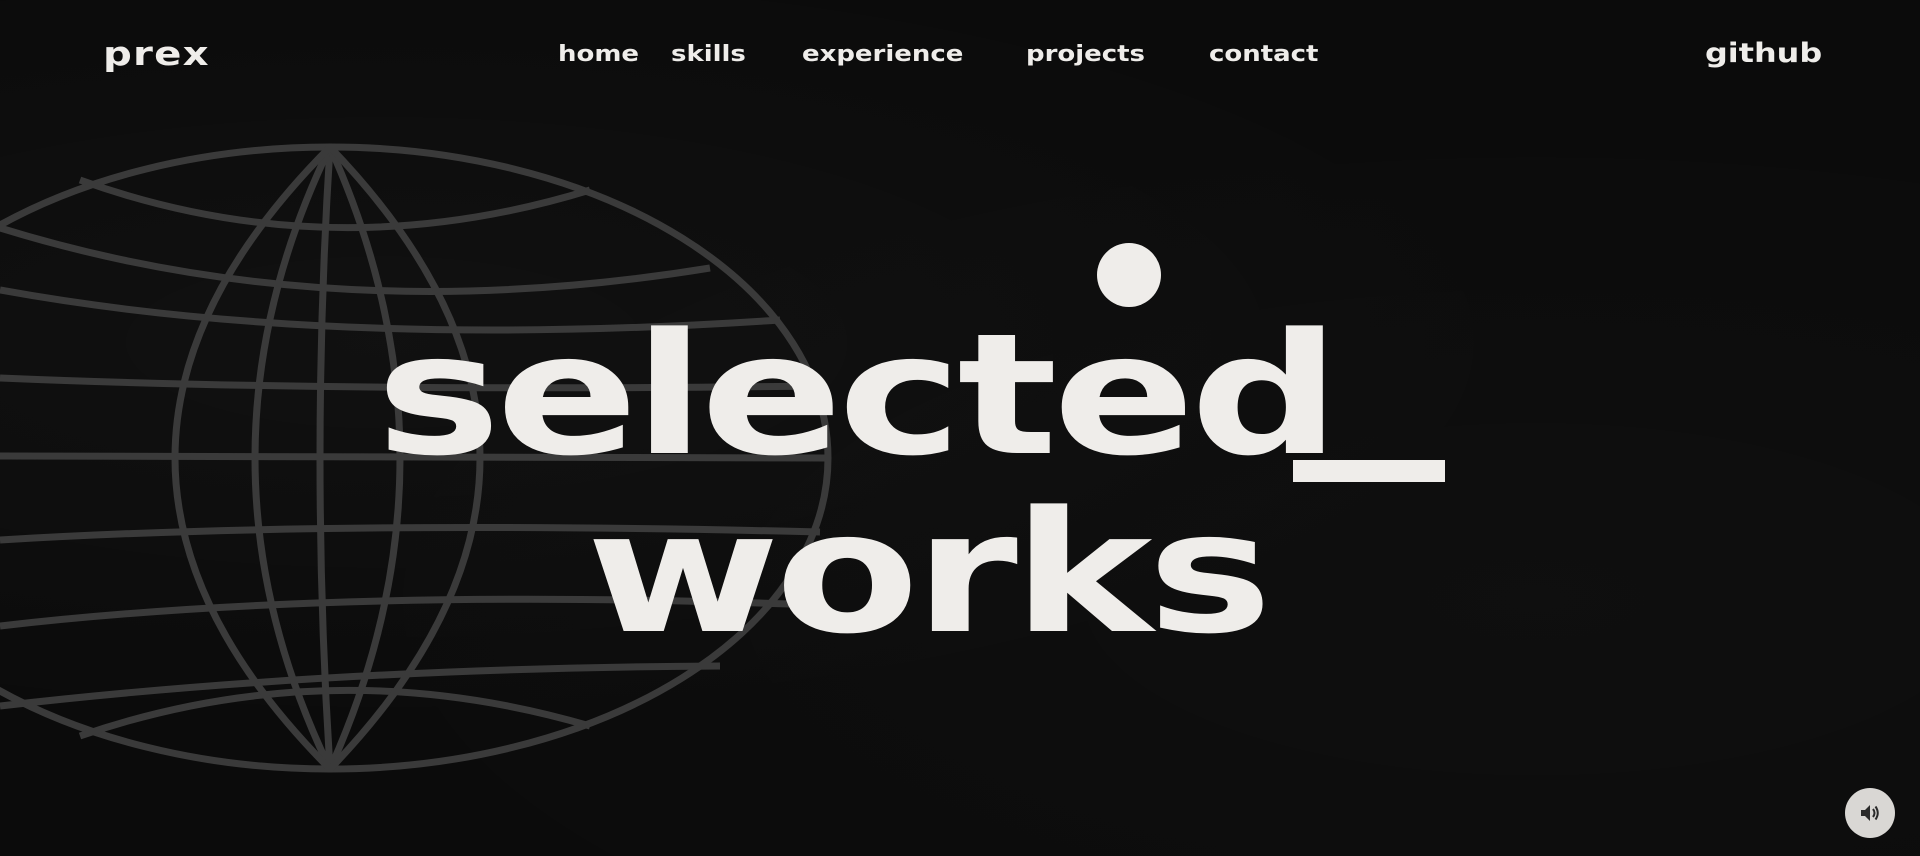 The image size is (1920, 856). I want to click on headline-underscore, so click(1369, 471).